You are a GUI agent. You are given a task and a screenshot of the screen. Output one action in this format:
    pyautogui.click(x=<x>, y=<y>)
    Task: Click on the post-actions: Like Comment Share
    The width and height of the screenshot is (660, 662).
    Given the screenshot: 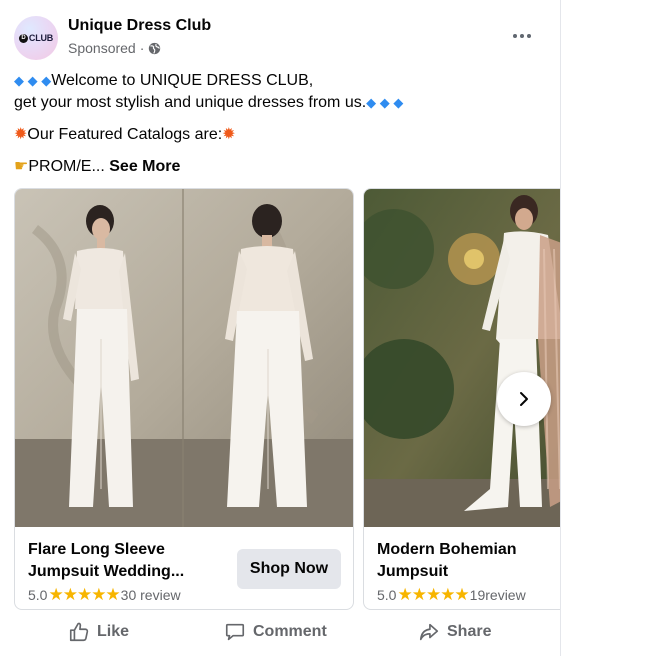 What is the action you would take?
    pyautogui.click(x=280, y=632)
    